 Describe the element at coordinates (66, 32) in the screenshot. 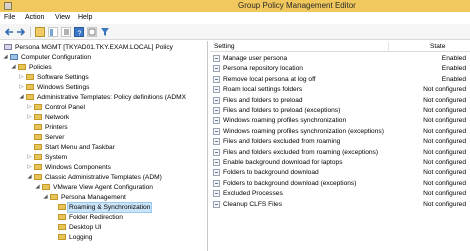

I see `properties-icon` at that location.